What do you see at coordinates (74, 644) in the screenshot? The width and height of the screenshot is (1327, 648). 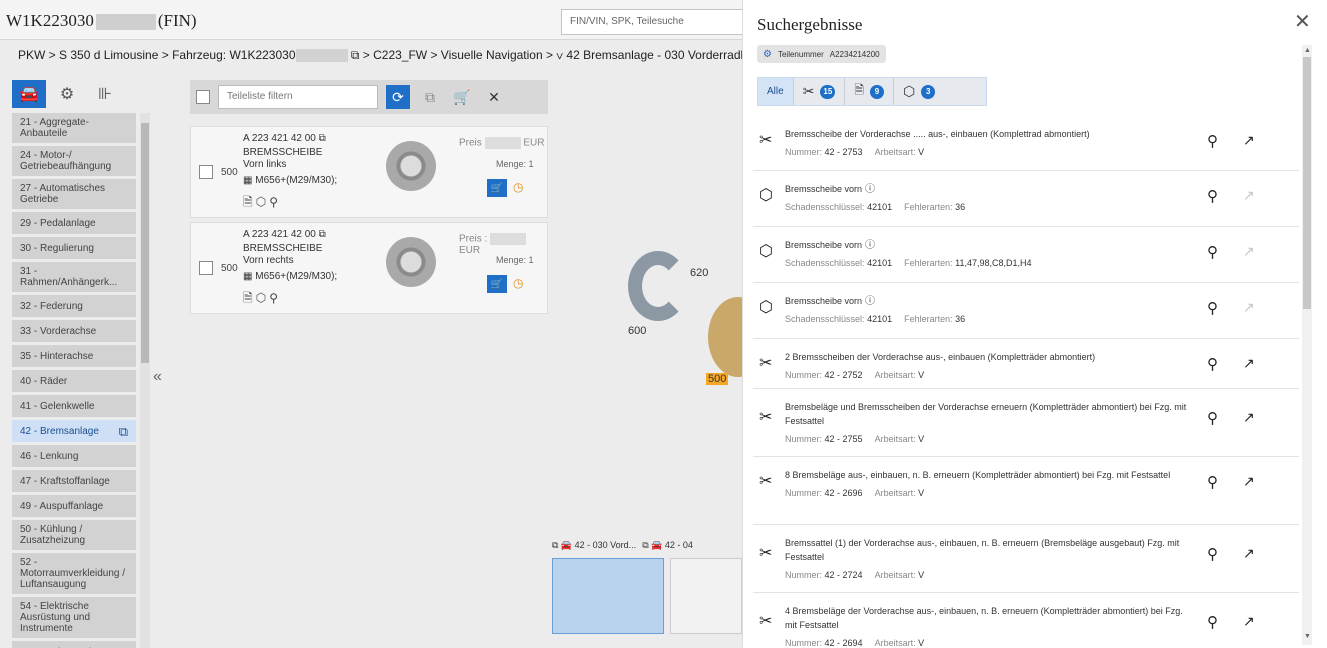 I see `sidebar-item: 58 - Werkzeug /` at bounding box center [74, 644].